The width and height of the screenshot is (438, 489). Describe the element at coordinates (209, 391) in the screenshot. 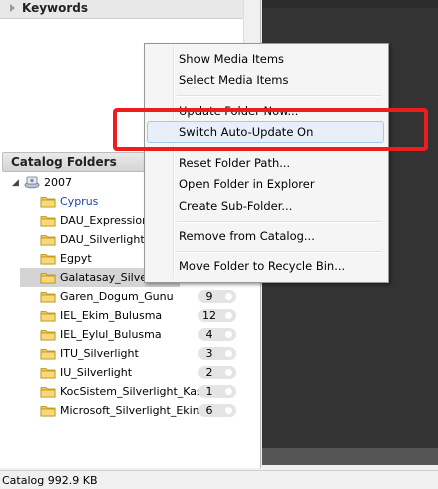

I see `item-count: 1` at that location.